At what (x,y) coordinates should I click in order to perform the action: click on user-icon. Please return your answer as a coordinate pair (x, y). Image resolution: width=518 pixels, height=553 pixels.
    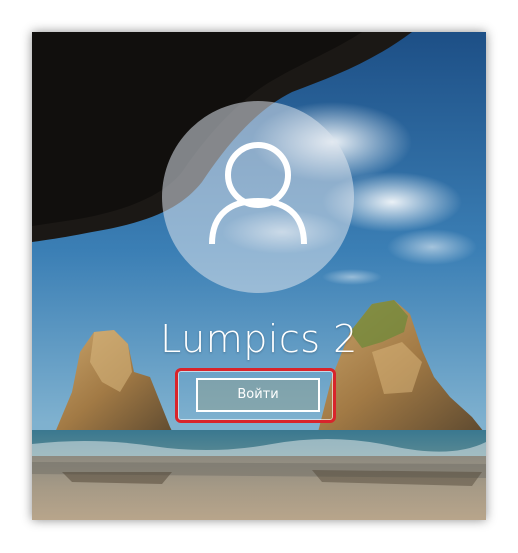
    Looking at the image, I should click on (258, 193).